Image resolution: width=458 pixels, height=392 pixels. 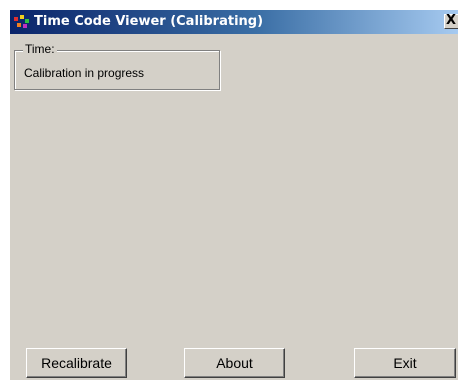 I want to click on exit-button: Exit, so click(x=405, y=363).